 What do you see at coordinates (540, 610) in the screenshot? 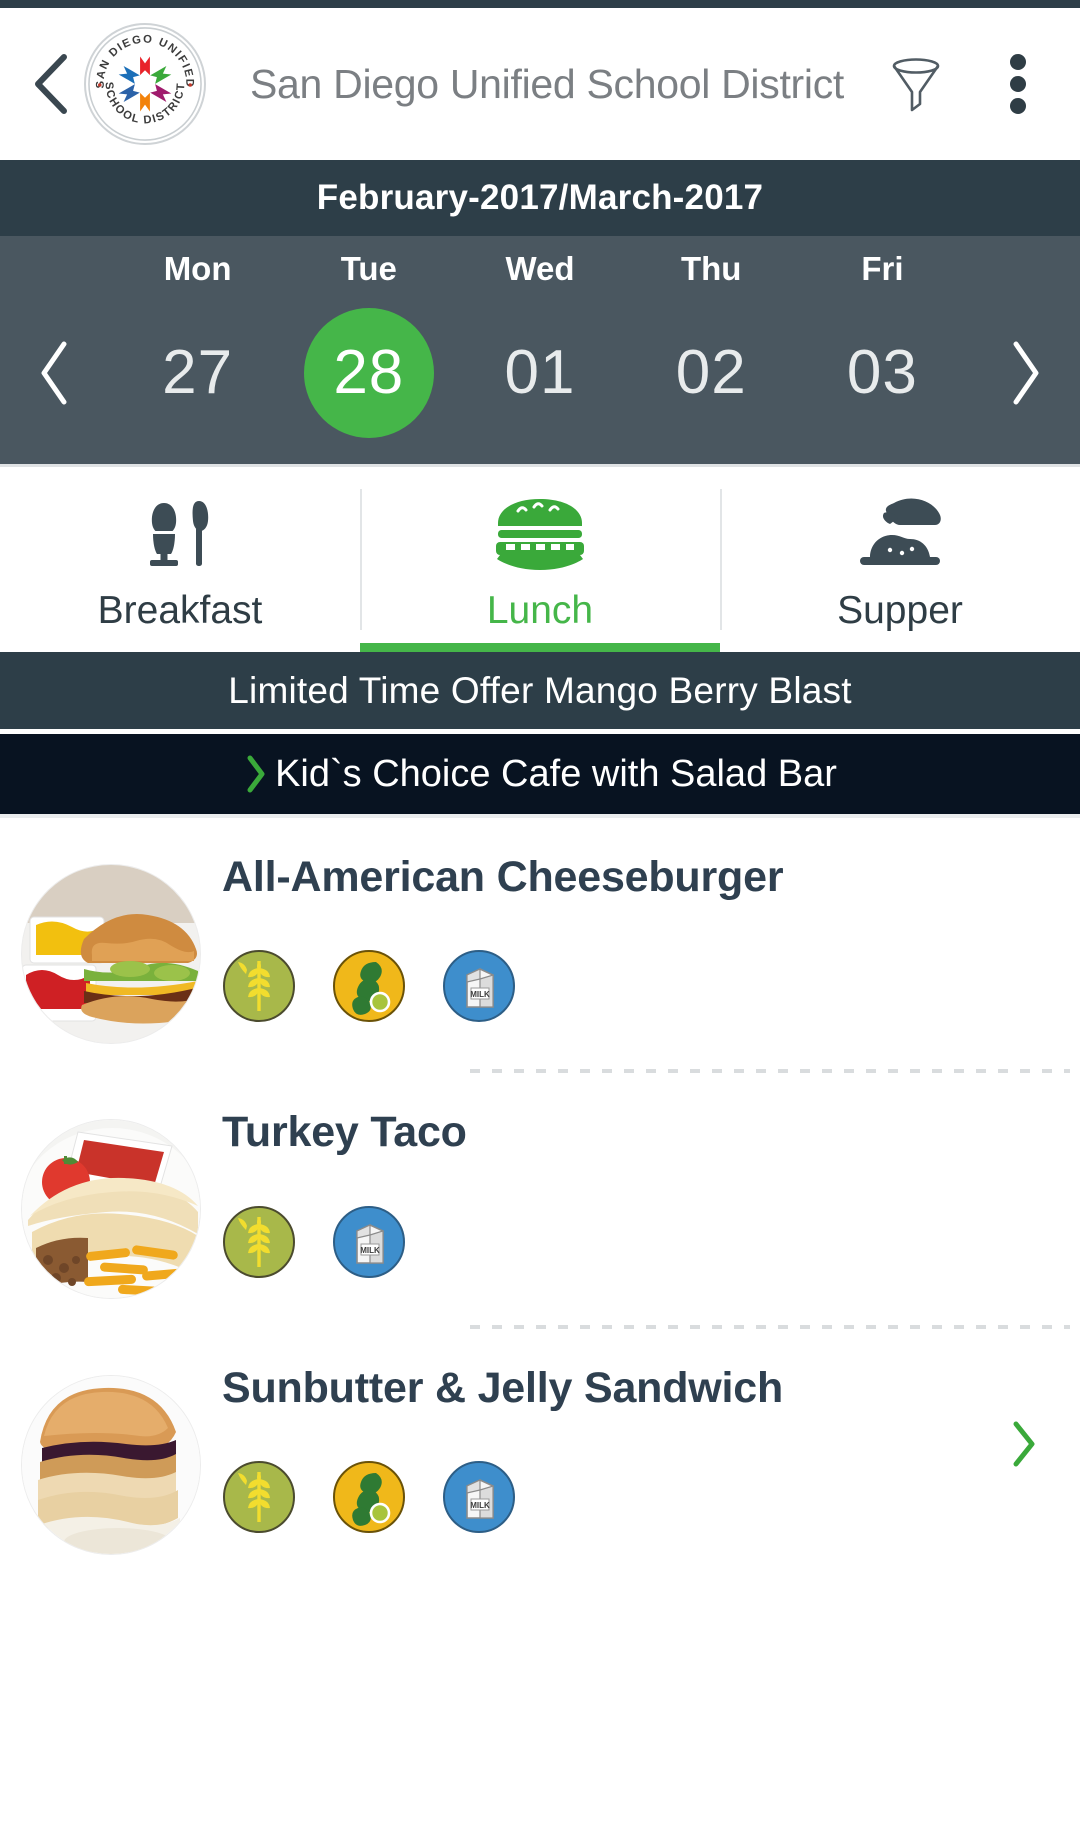
I see `tab-lunch-label: Lunch` at bounding box center [540, 610].